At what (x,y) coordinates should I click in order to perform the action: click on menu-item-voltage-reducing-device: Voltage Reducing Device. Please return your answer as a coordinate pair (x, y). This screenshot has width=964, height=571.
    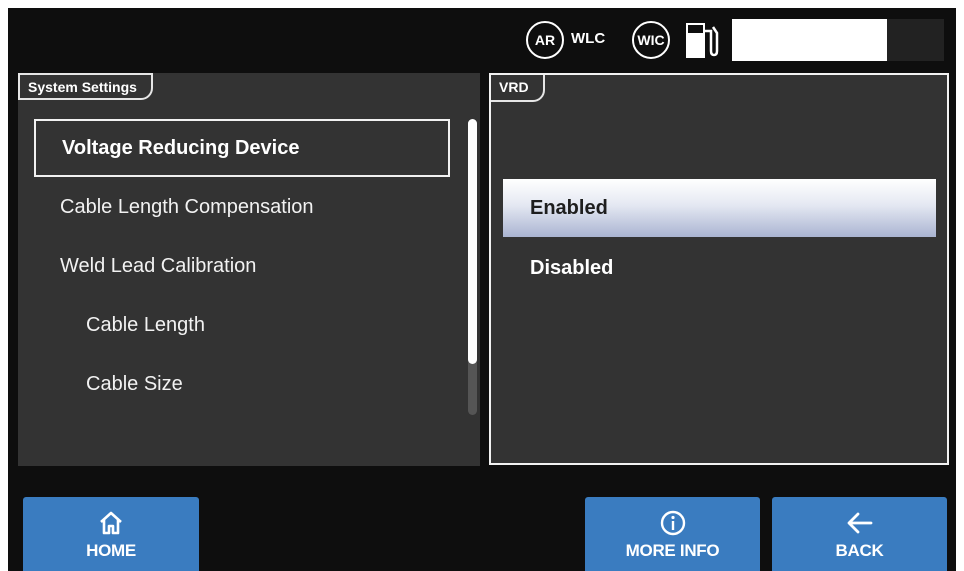
    Looking at the image, I should click on (242, 148).